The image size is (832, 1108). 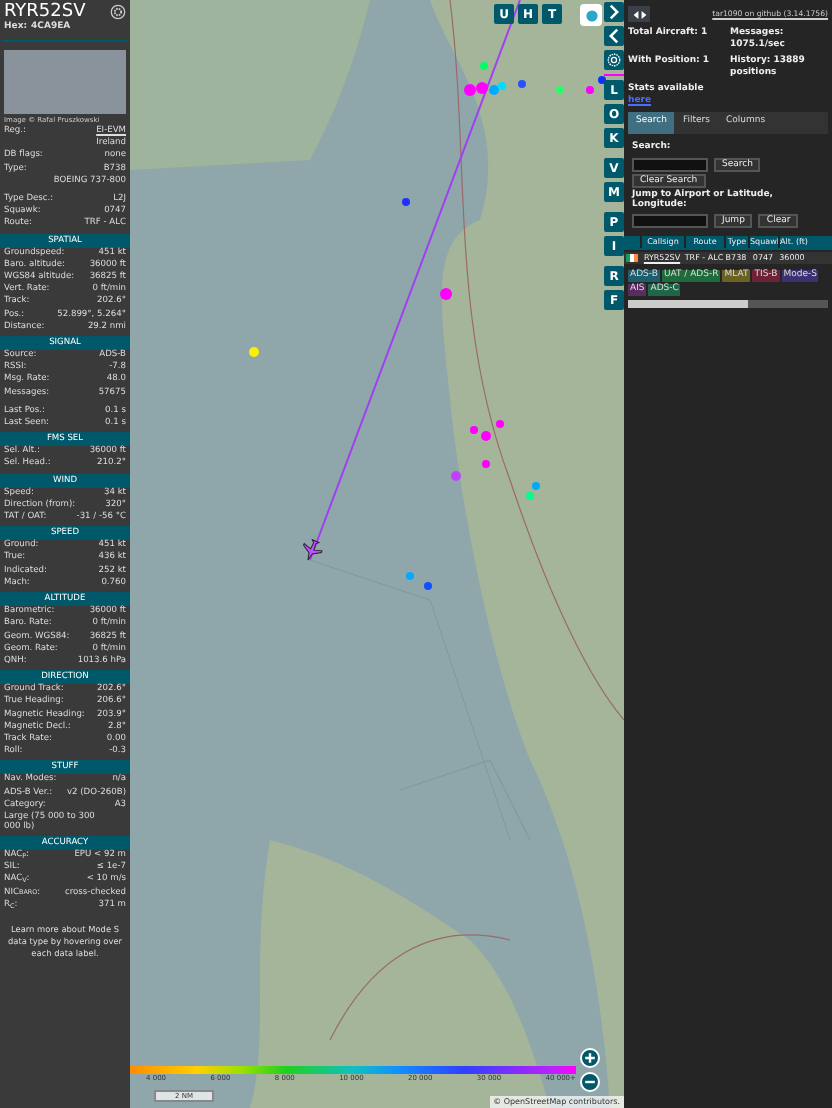 What do you see at coordinates (670, 220) in the screenshot?
I see `jump-field` at bounding box center [670, 220].